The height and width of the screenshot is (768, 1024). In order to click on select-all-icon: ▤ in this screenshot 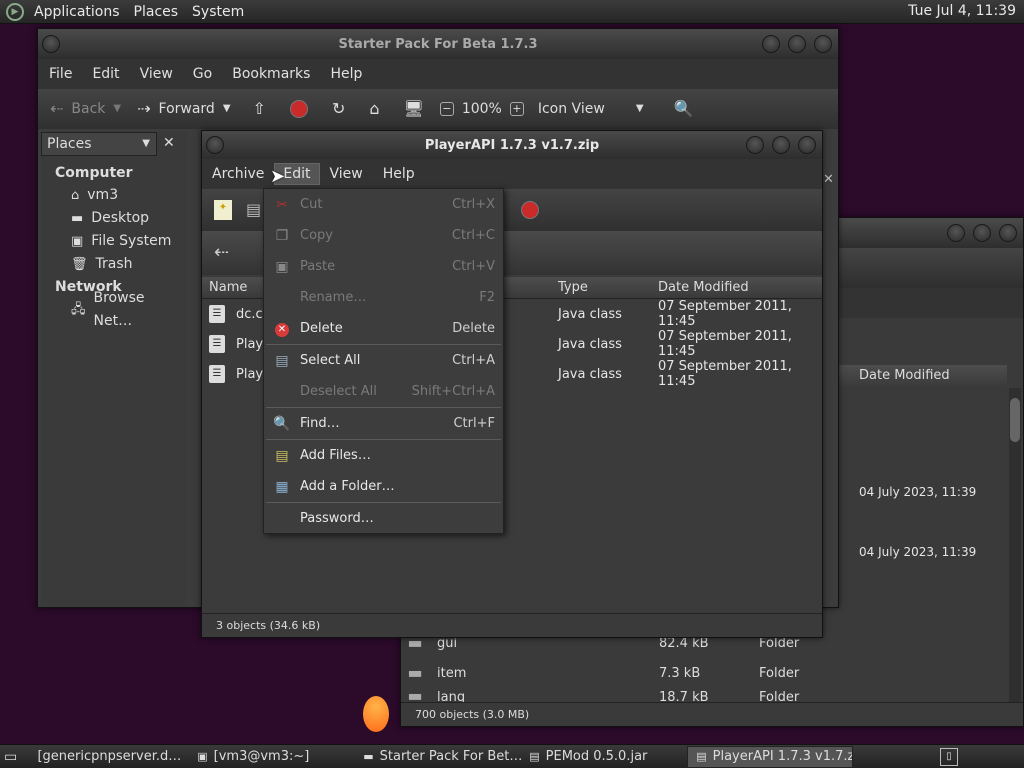, I will do `click(282, 360)`.